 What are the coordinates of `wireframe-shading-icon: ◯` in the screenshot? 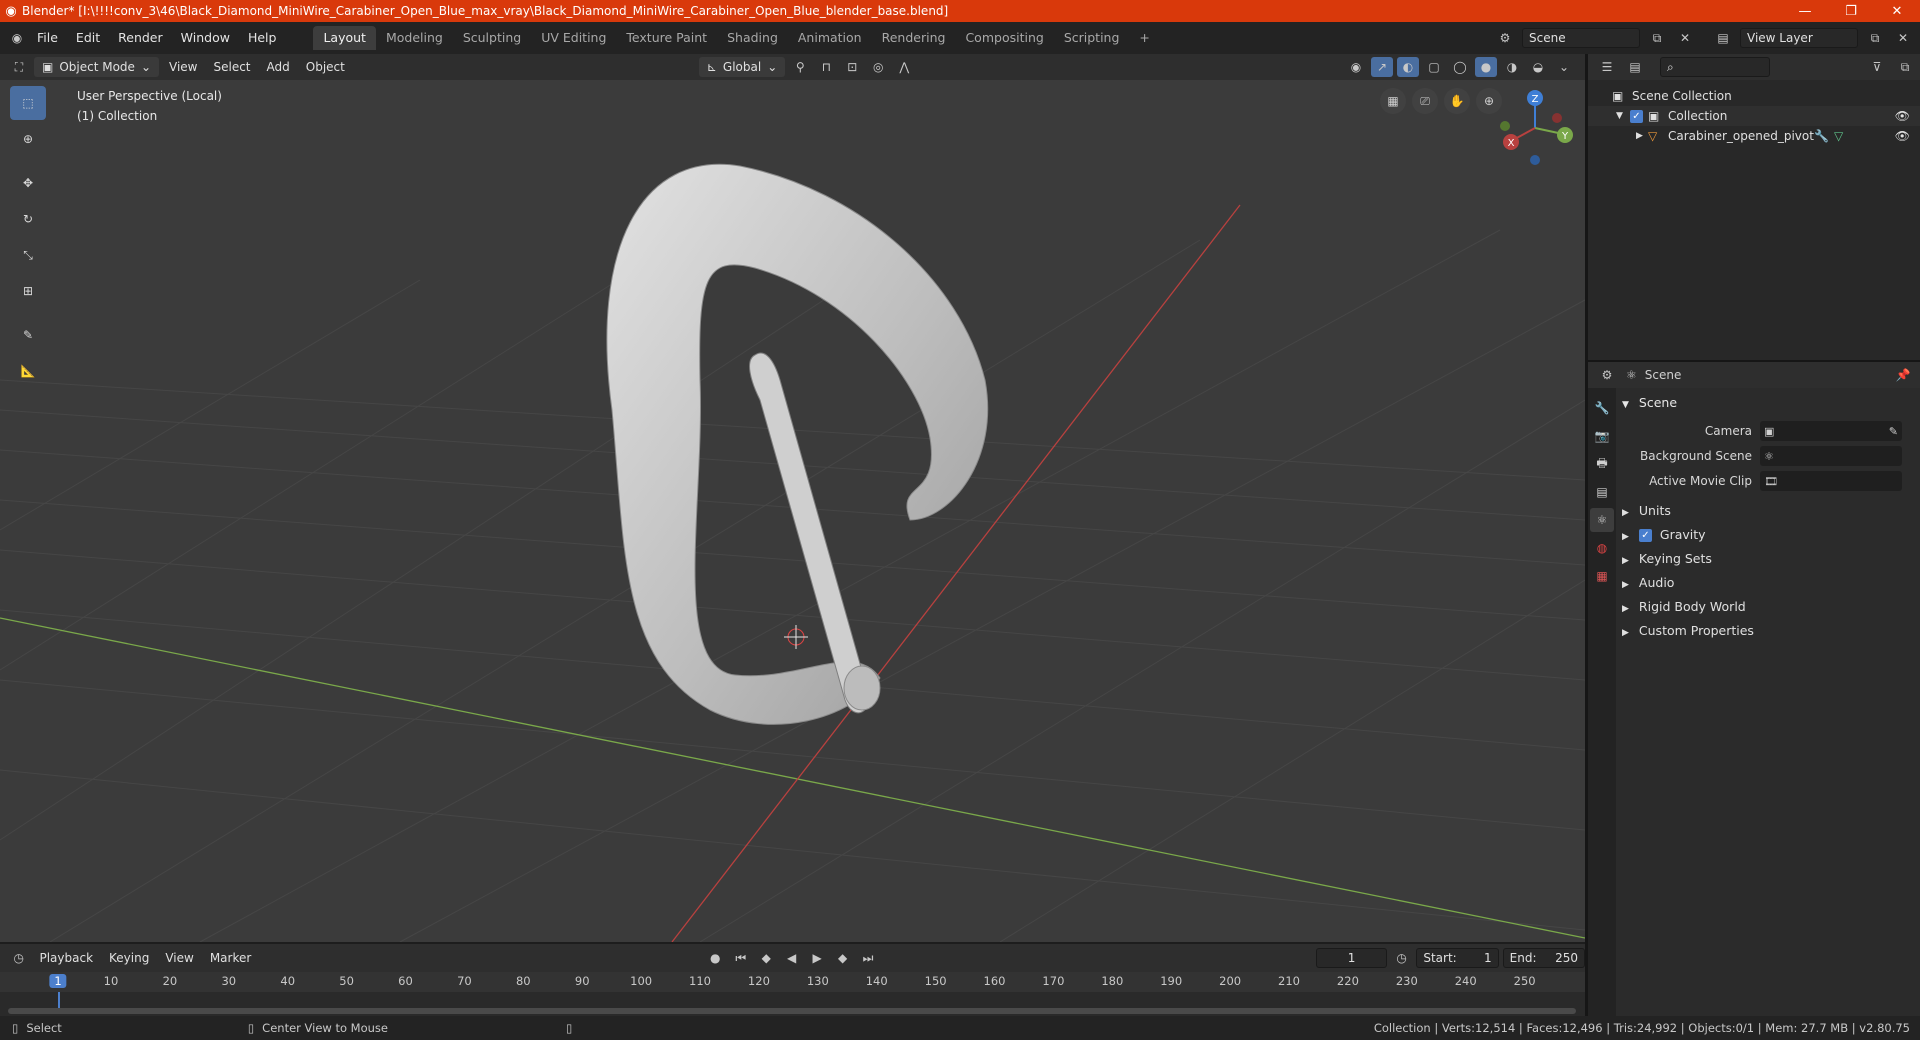 It's located at (1460, 67).